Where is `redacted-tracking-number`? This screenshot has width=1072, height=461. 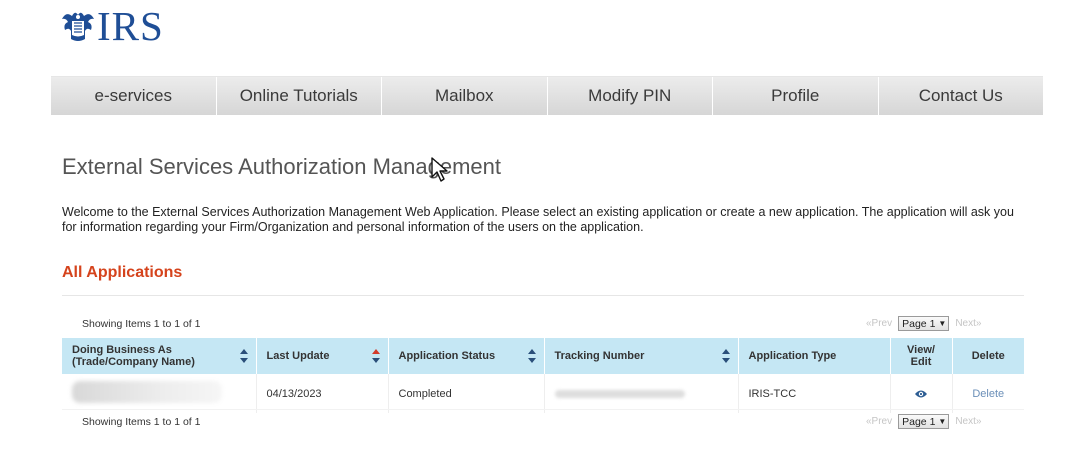 redacted-tracking-number is located at coordinates (619, 393).